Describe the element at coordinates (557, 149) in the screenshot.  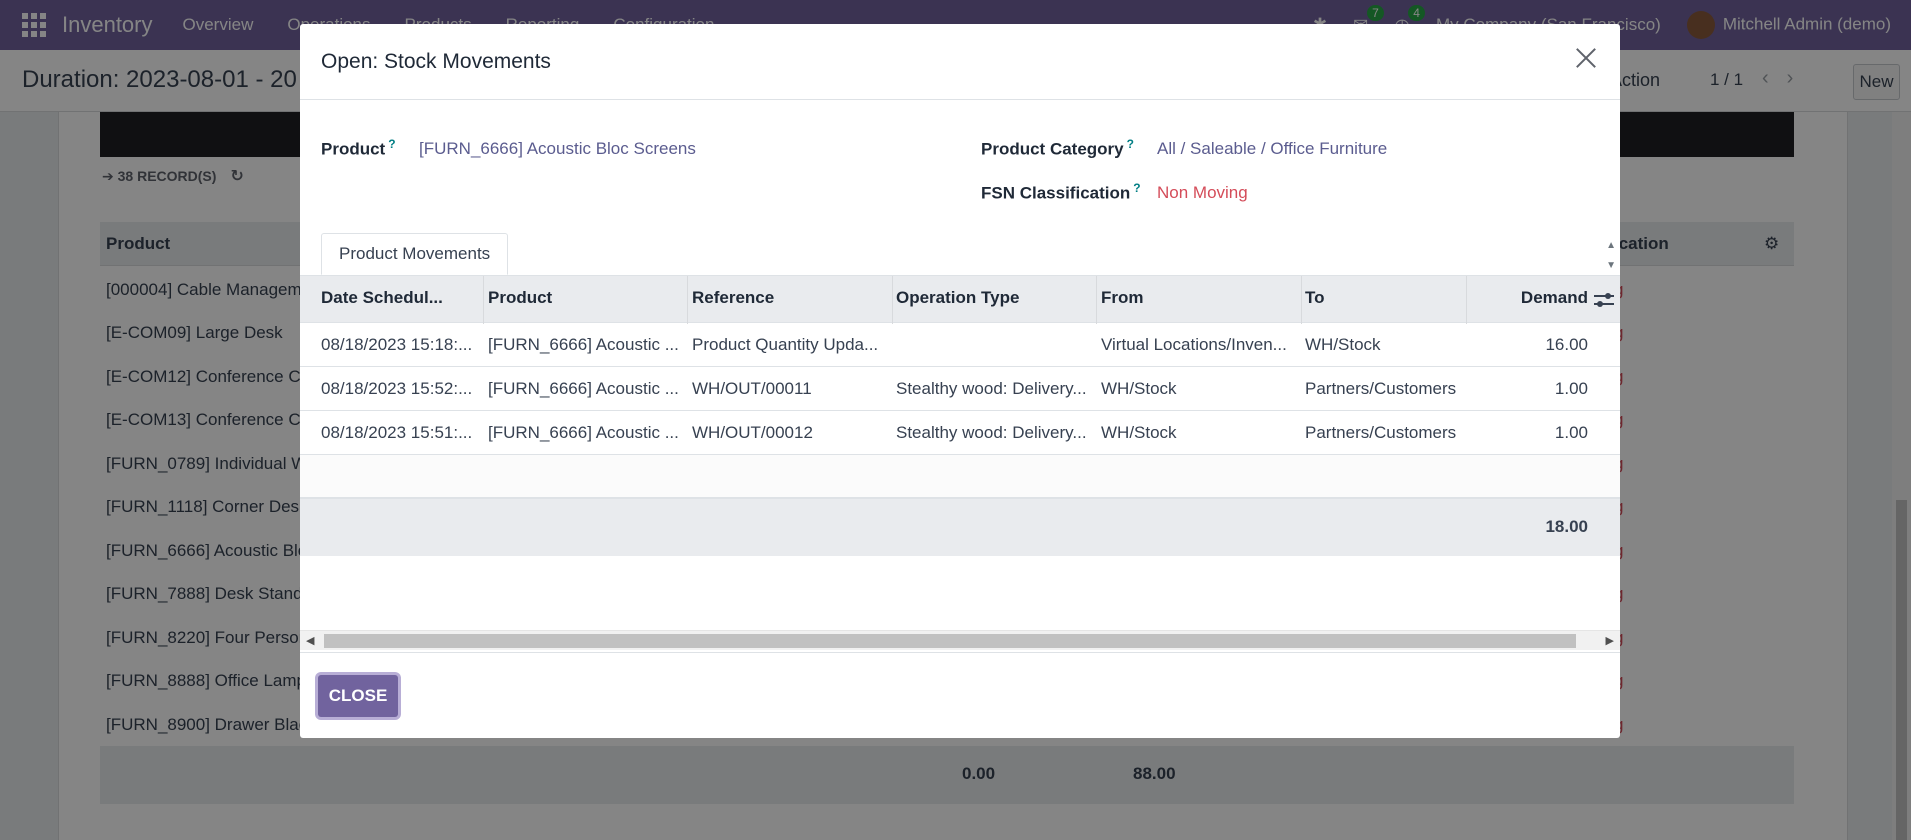
I see `product-value-link: [FURN_6666] Acoustic Bloc Screens` at that location.